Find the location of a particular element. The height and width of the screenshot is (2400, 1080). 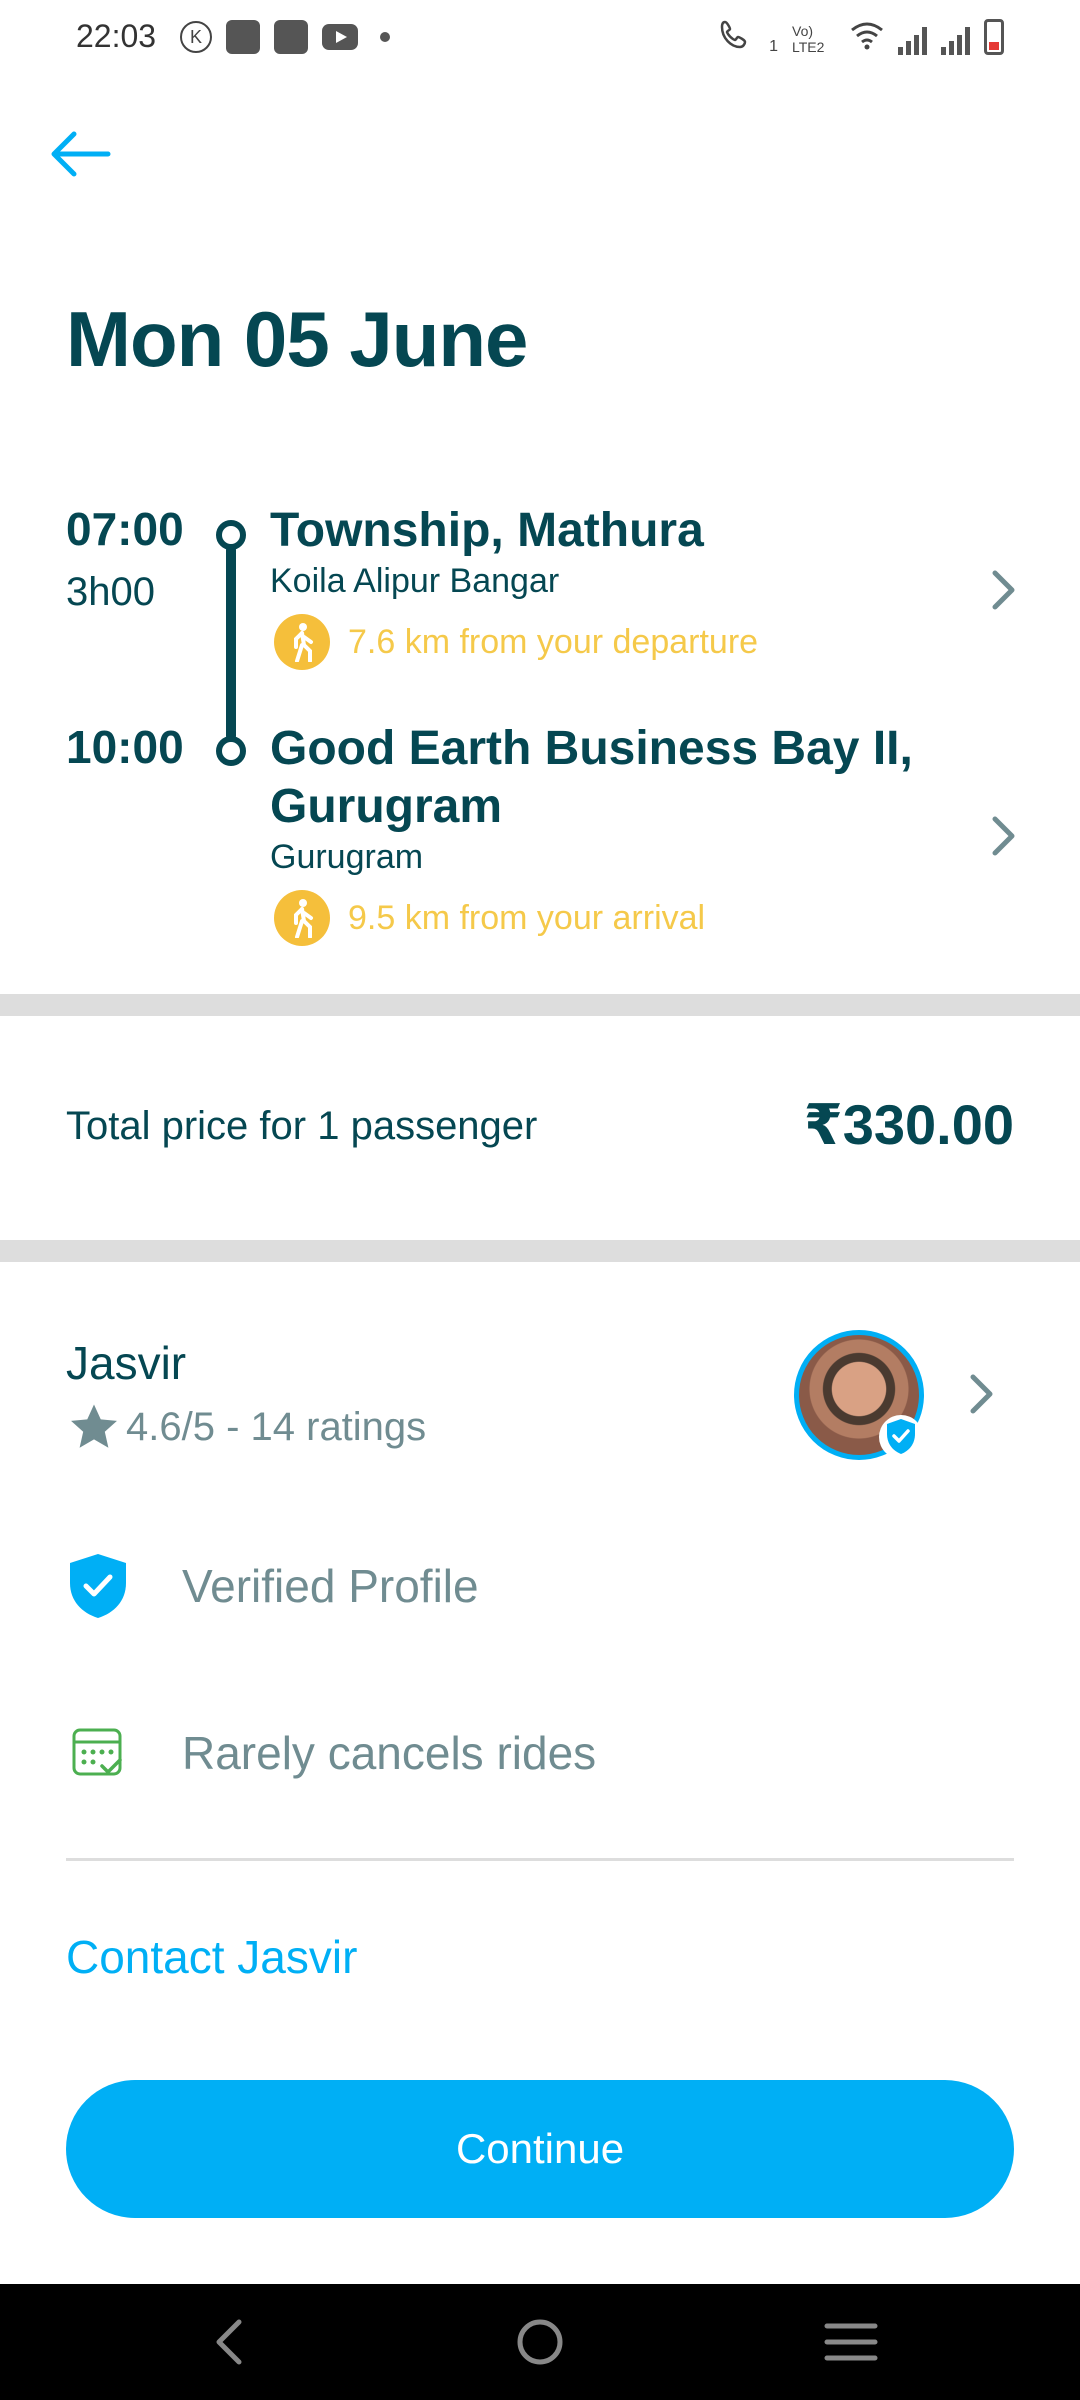

trip-duration: 3h00 is located at coordinates (110, 592).